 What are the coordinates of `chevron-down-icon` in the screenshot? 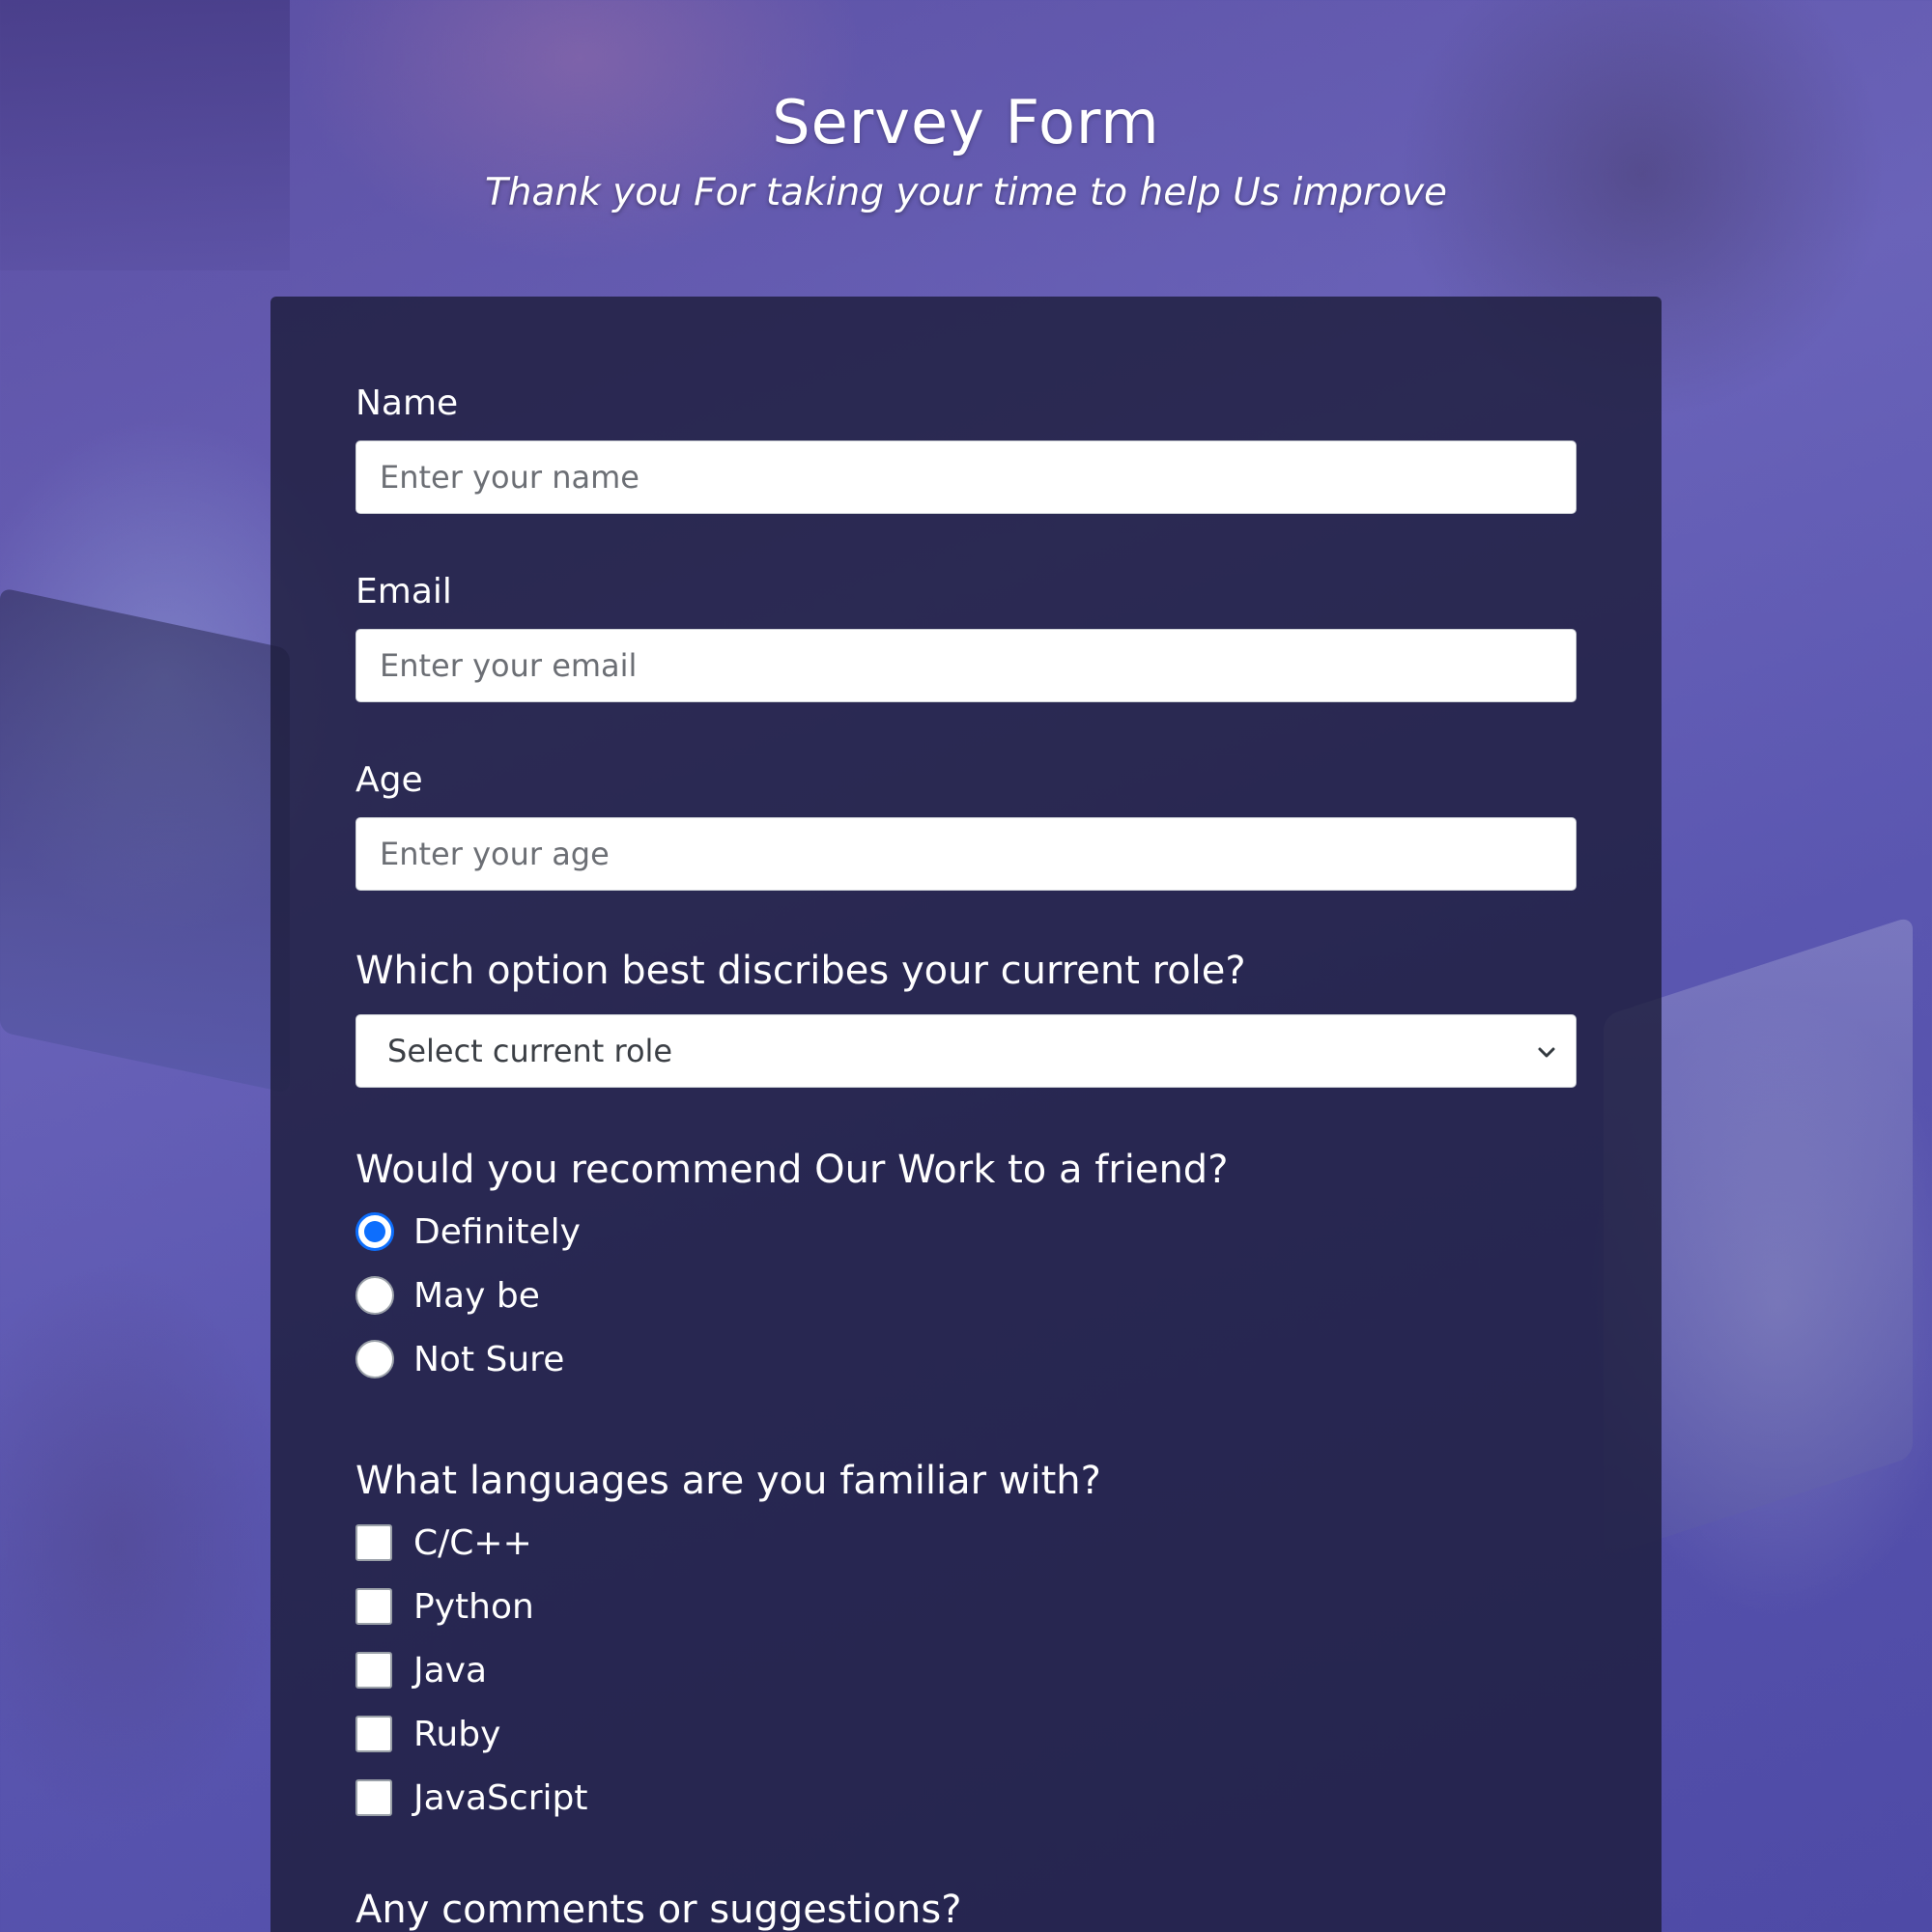 It's located at (1546, 1052).